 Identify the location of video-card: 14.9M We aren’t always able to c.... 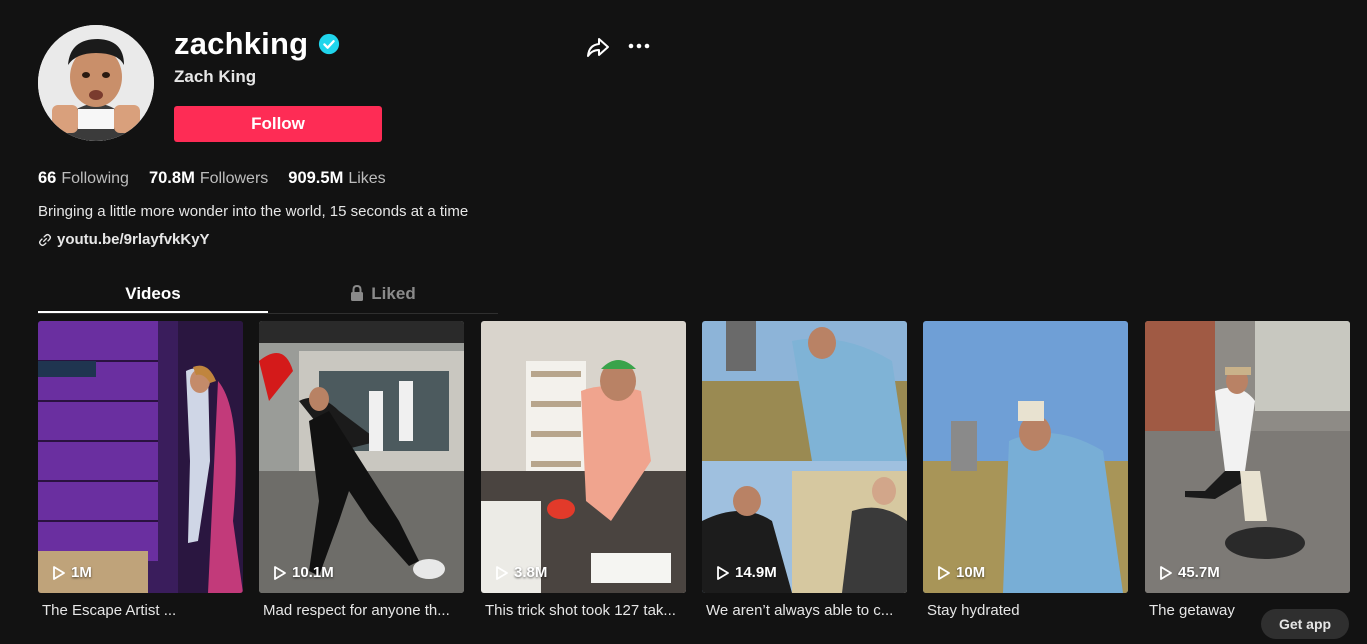
(804, 470).